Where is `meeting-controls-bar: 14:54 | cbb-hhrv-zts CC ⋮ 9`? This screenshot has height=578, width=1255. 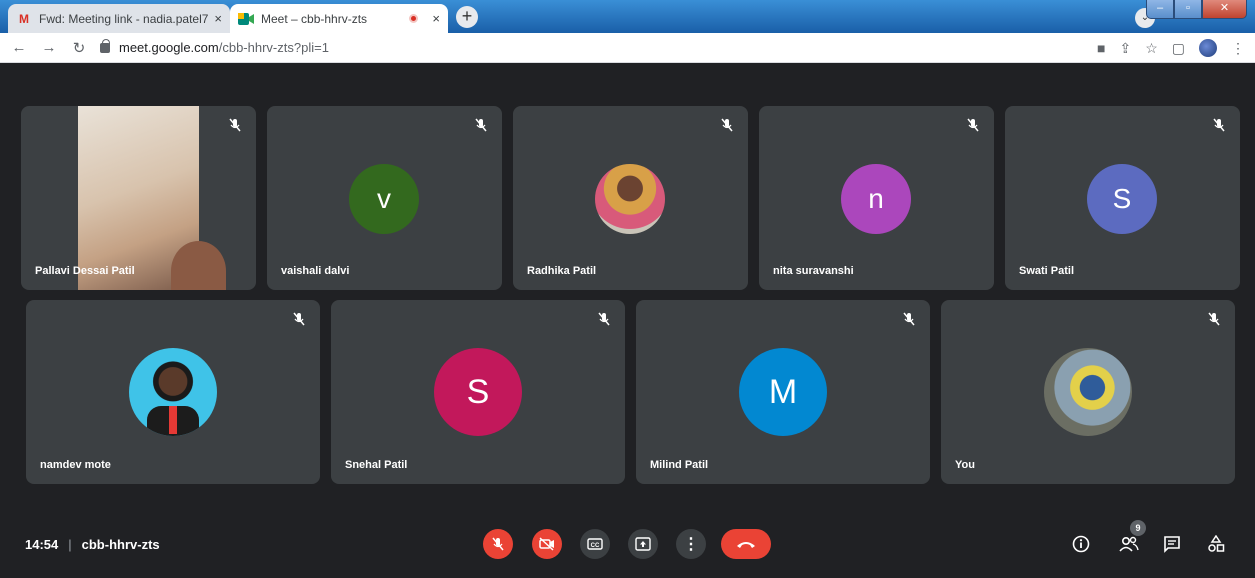 meeting-controls-bar: 14:54 | cbb-hhrv-zts CC ⋮ 9 is located at coordinates (627, 546).